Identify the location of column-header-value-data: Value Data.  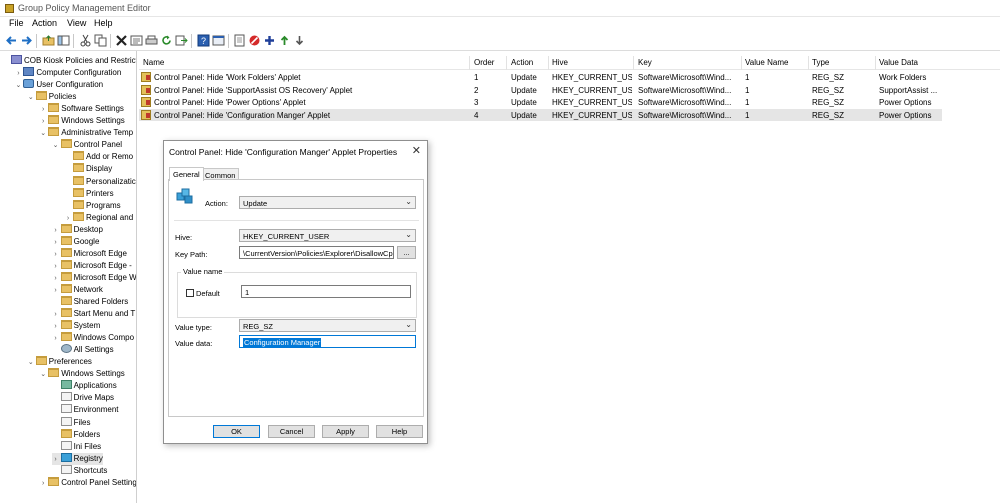
(898, 62).